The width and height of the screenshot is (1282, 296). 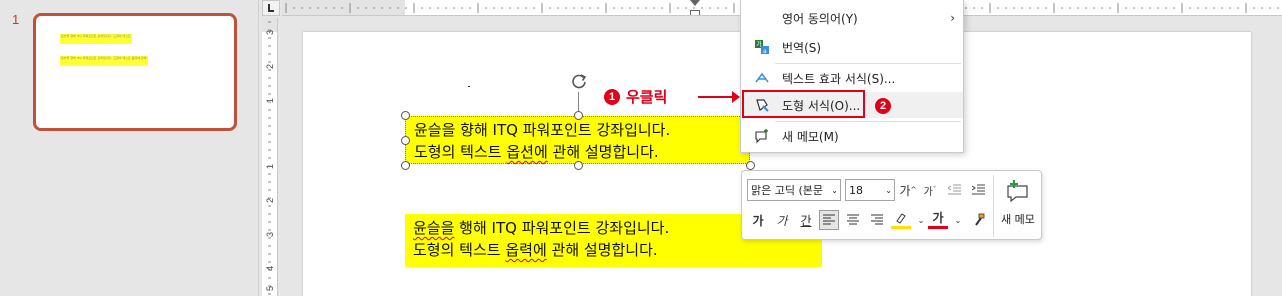 What do you see at coordinates (759, 45) in the screenshot?
I see `svg-text: 가` at bounding box center [759, 45].